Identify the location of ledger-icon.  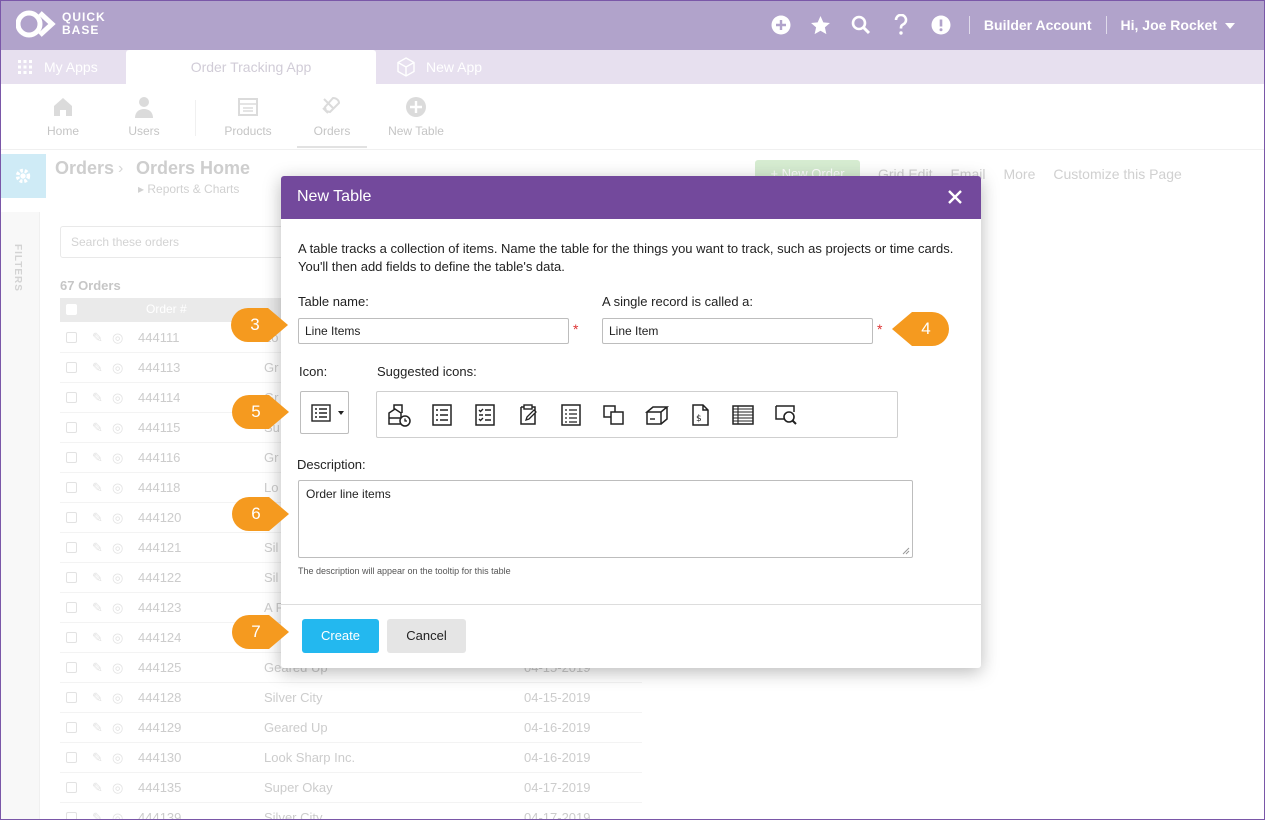
(743, 415).